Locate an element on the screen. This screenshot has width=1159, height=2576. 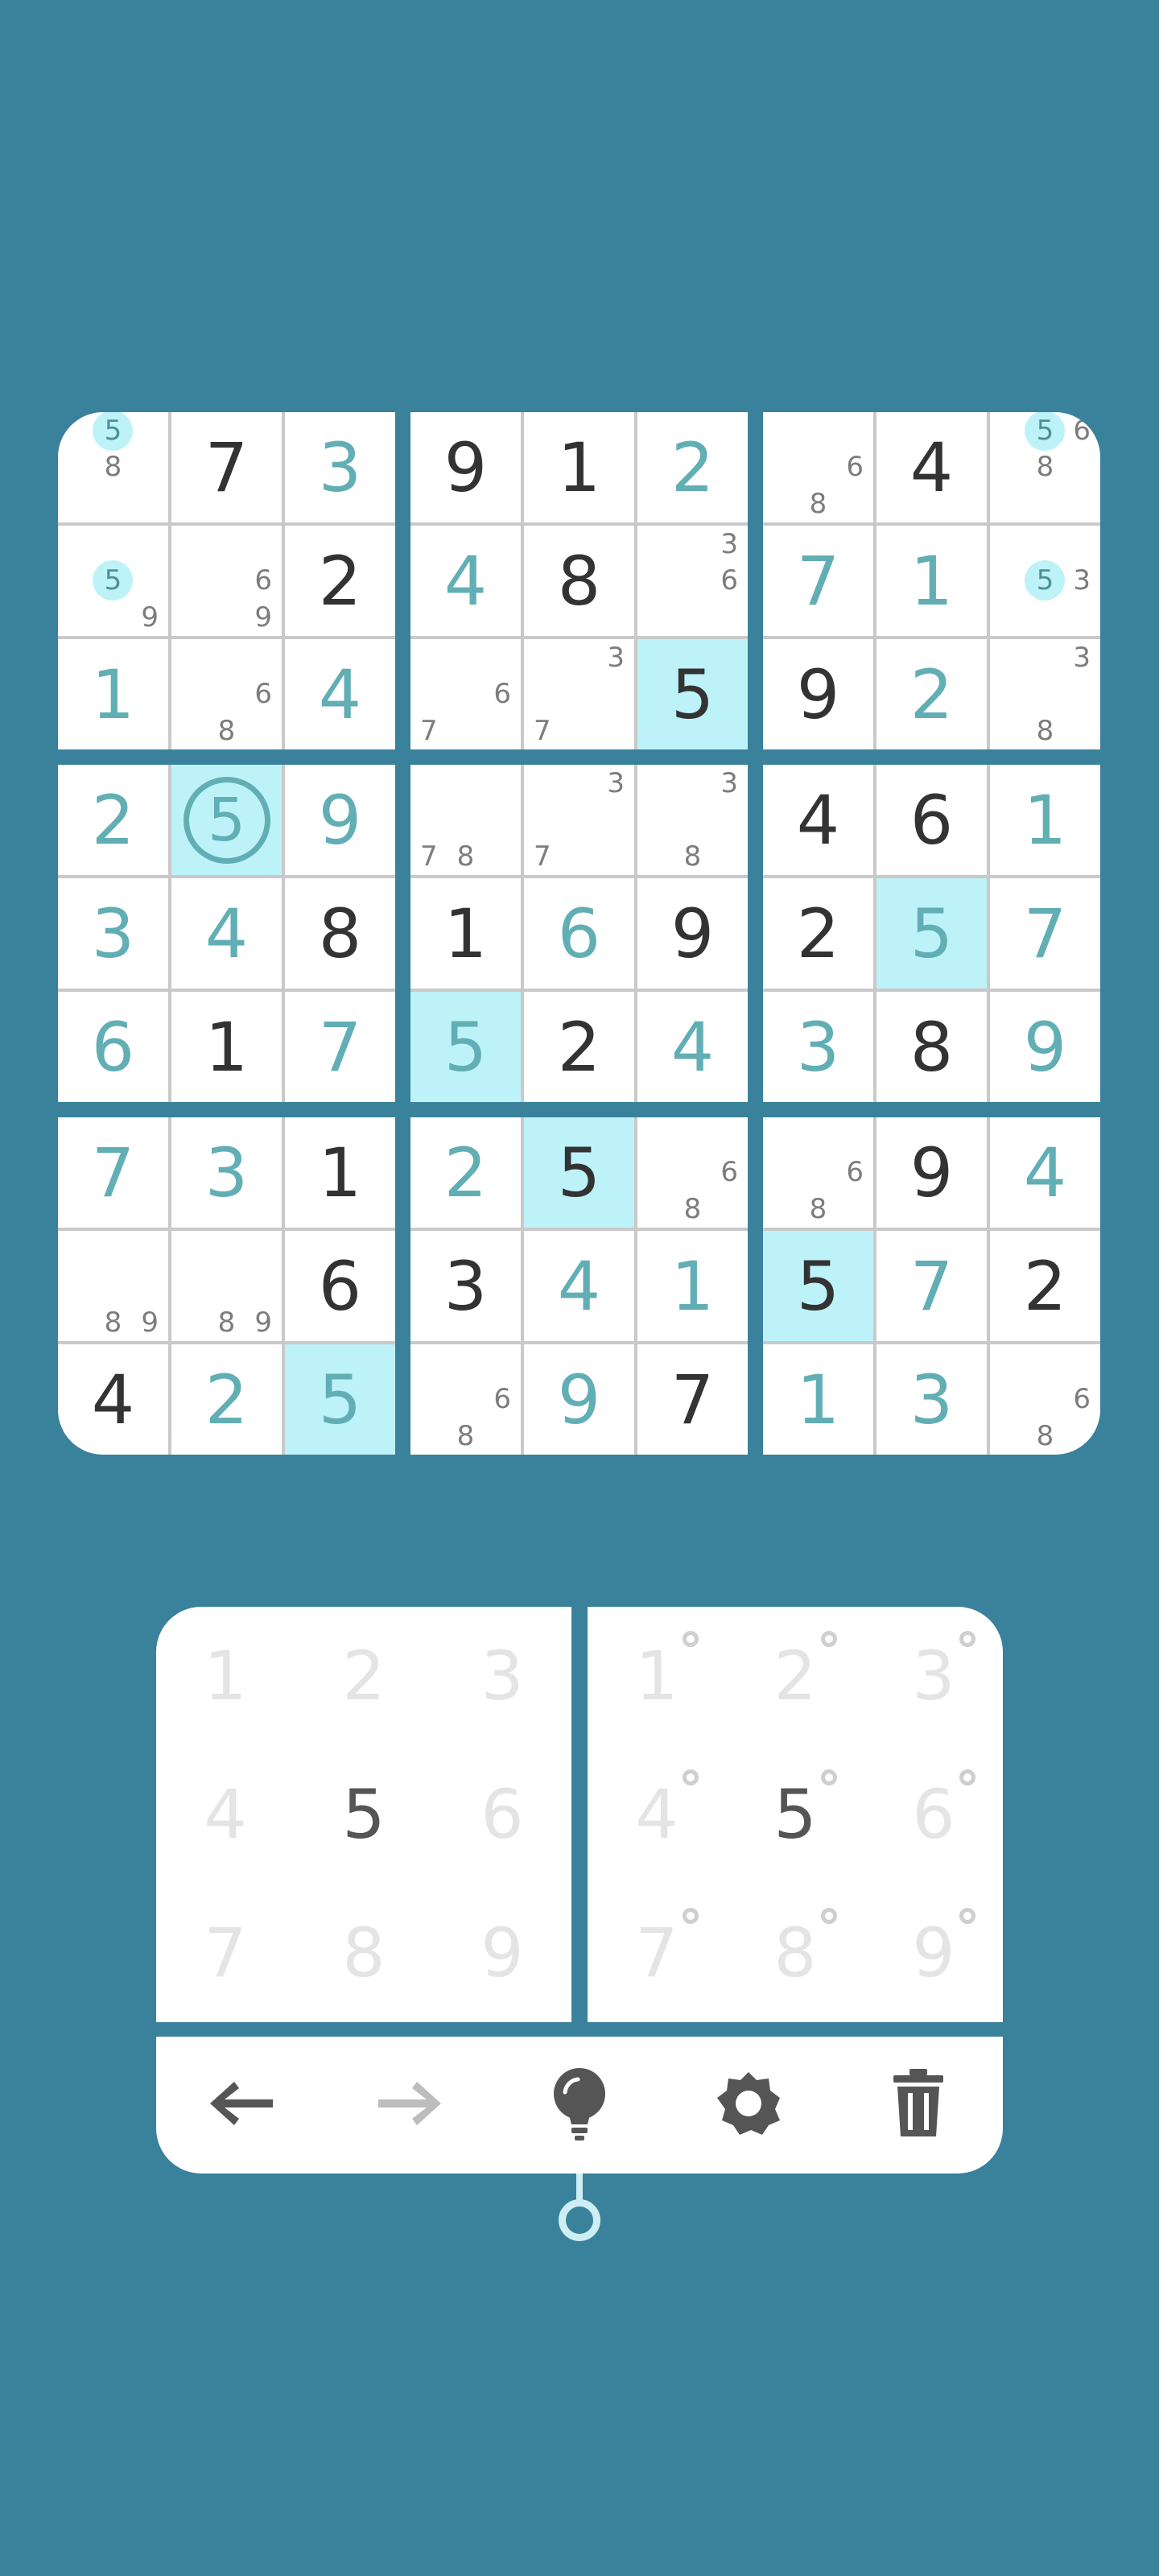
note-key-3: 3 is located at coordinates (933, 1676).